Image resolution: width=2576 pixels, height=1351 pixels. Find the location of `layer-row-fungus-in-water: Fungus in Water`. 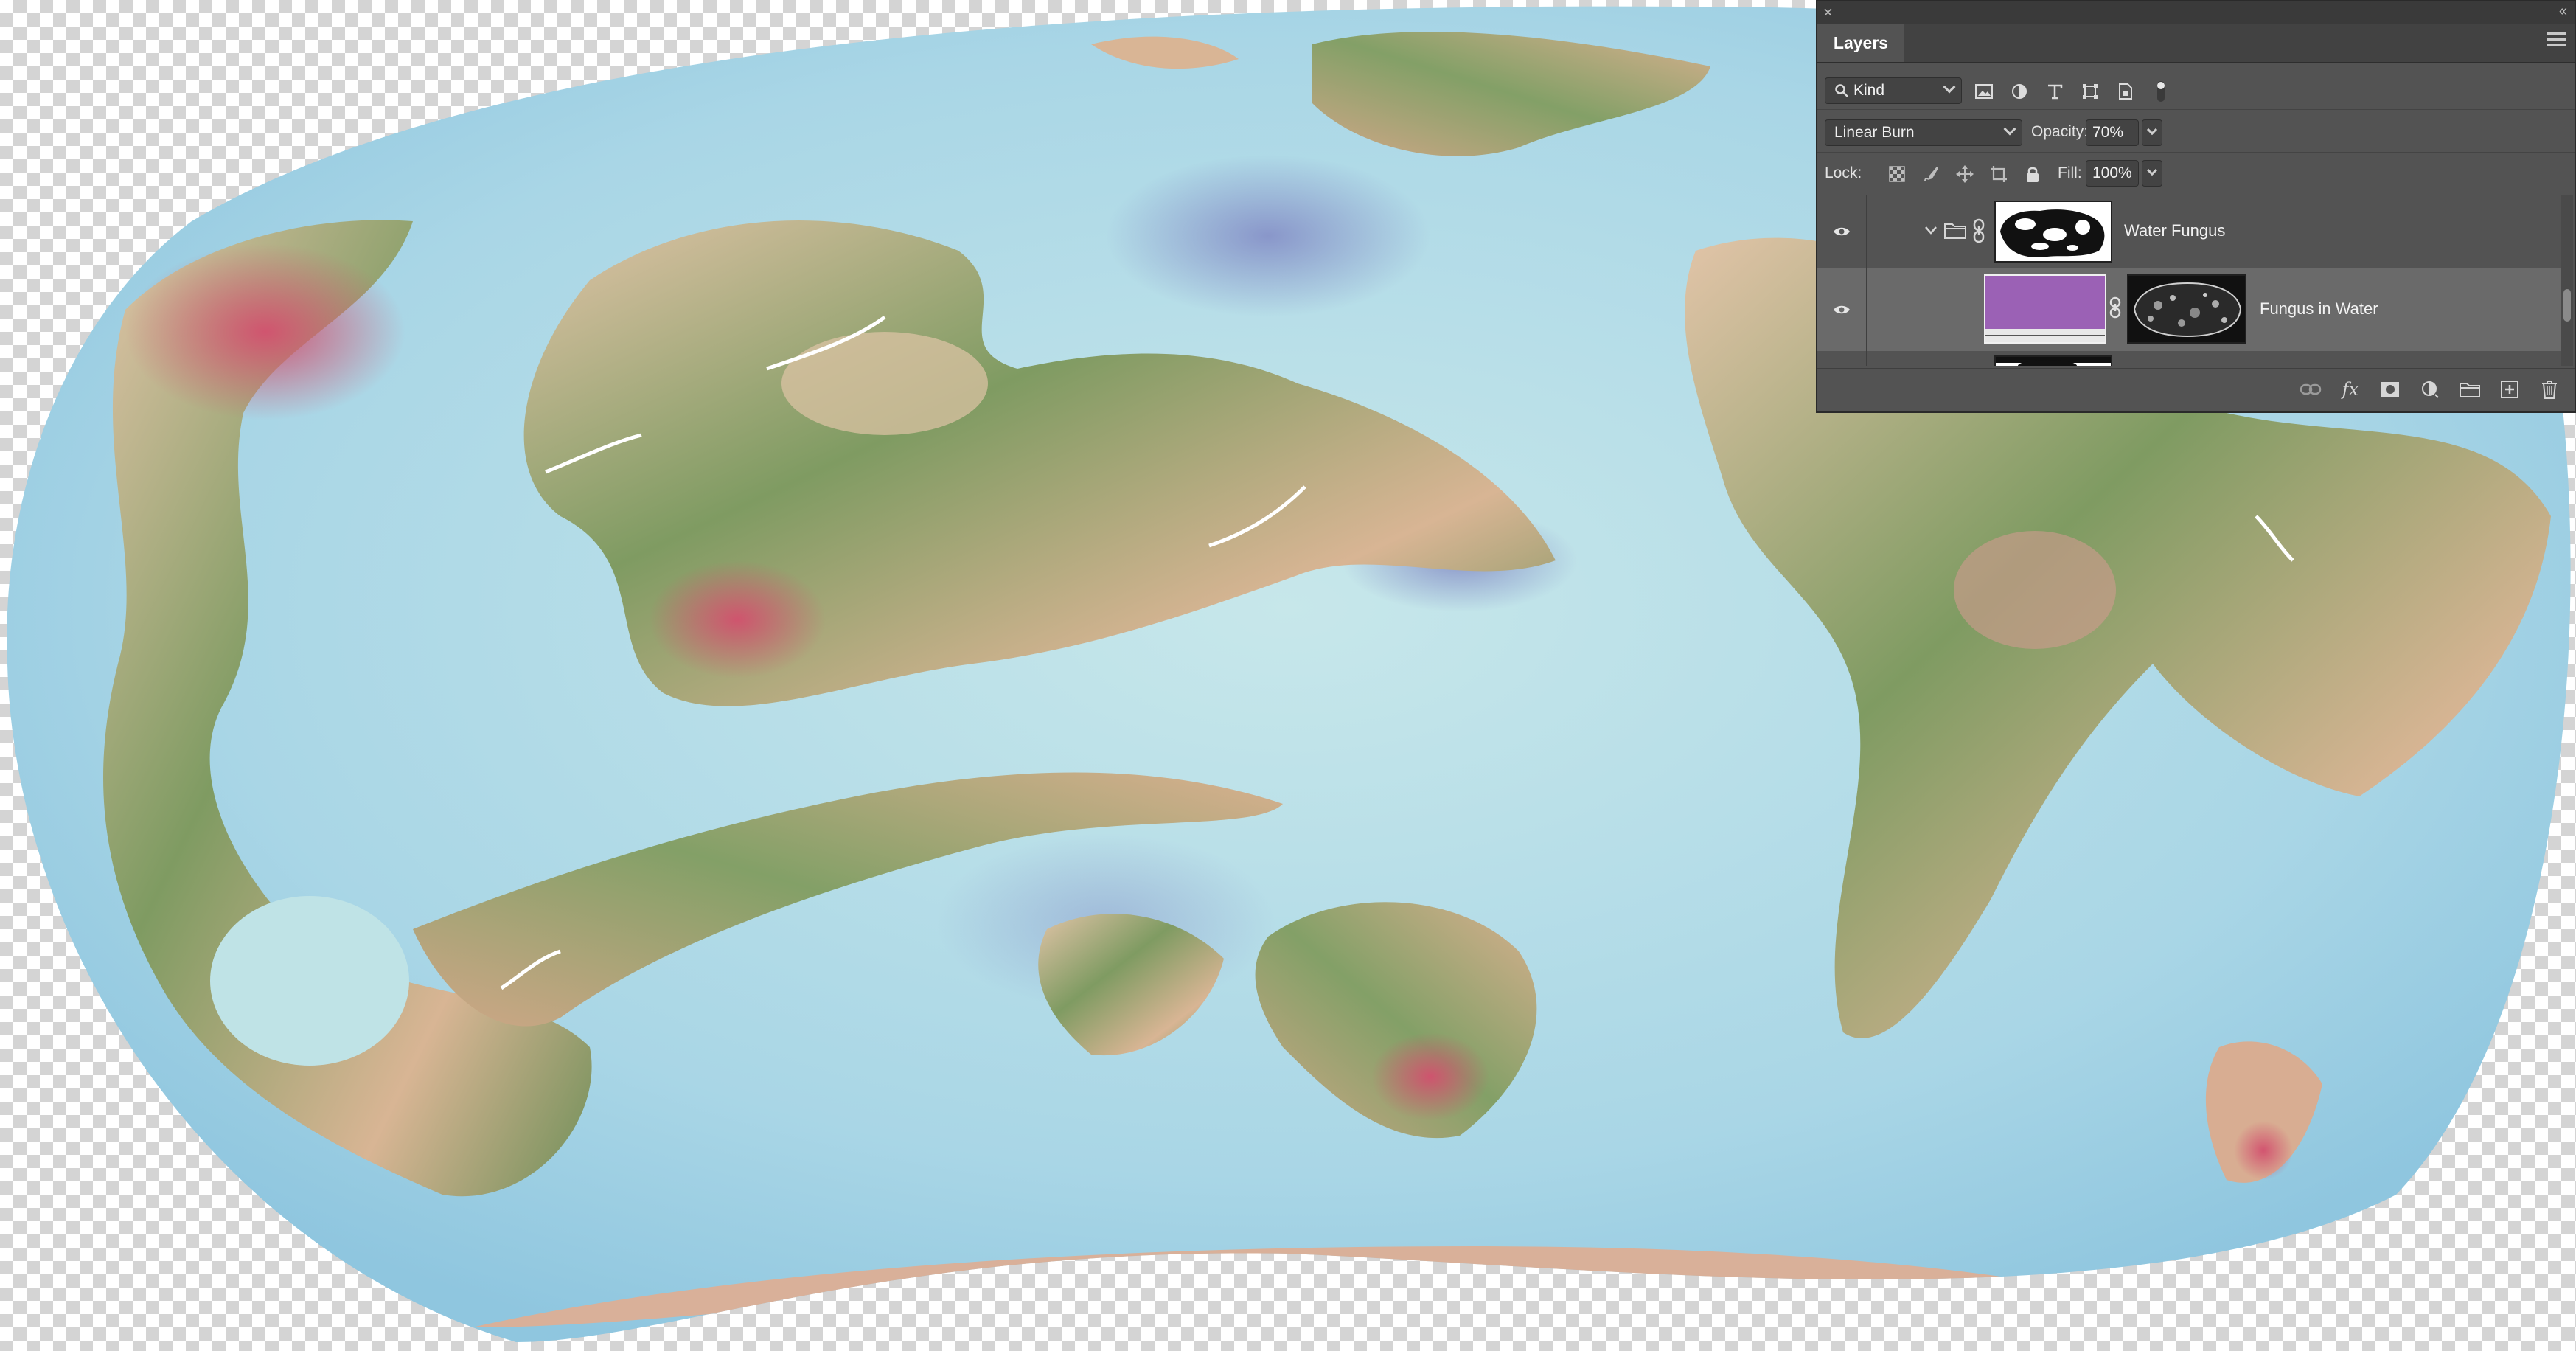

layer-row-fungus-in-water: Fungus in Water is located at coordinates (2189, 310).